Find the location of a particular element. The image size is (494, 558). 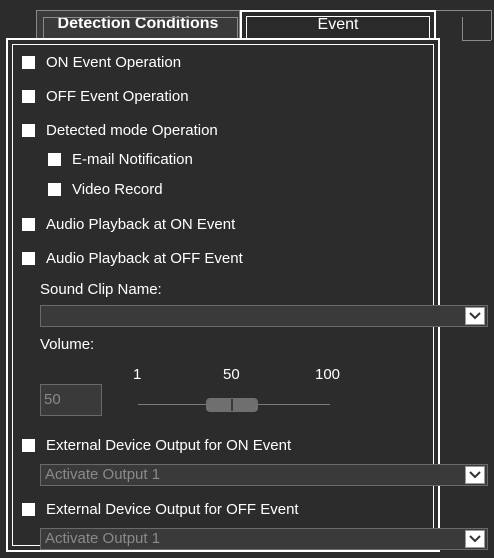

external-on-output-select: Activate Output 1 is located at coordinates (264, 475).